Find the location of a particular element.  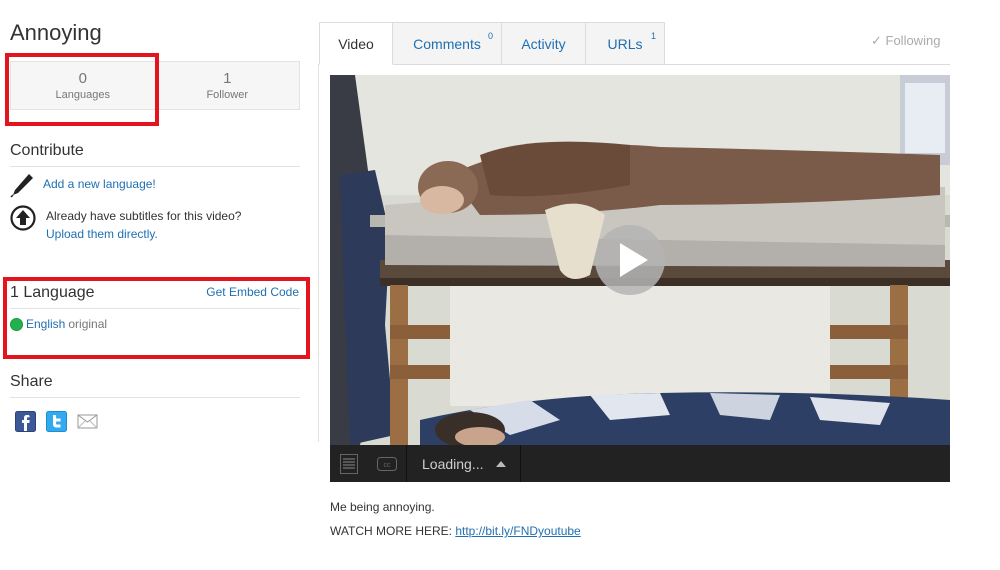

tab-urls-label: URLs is located at coordinates (625, 43).